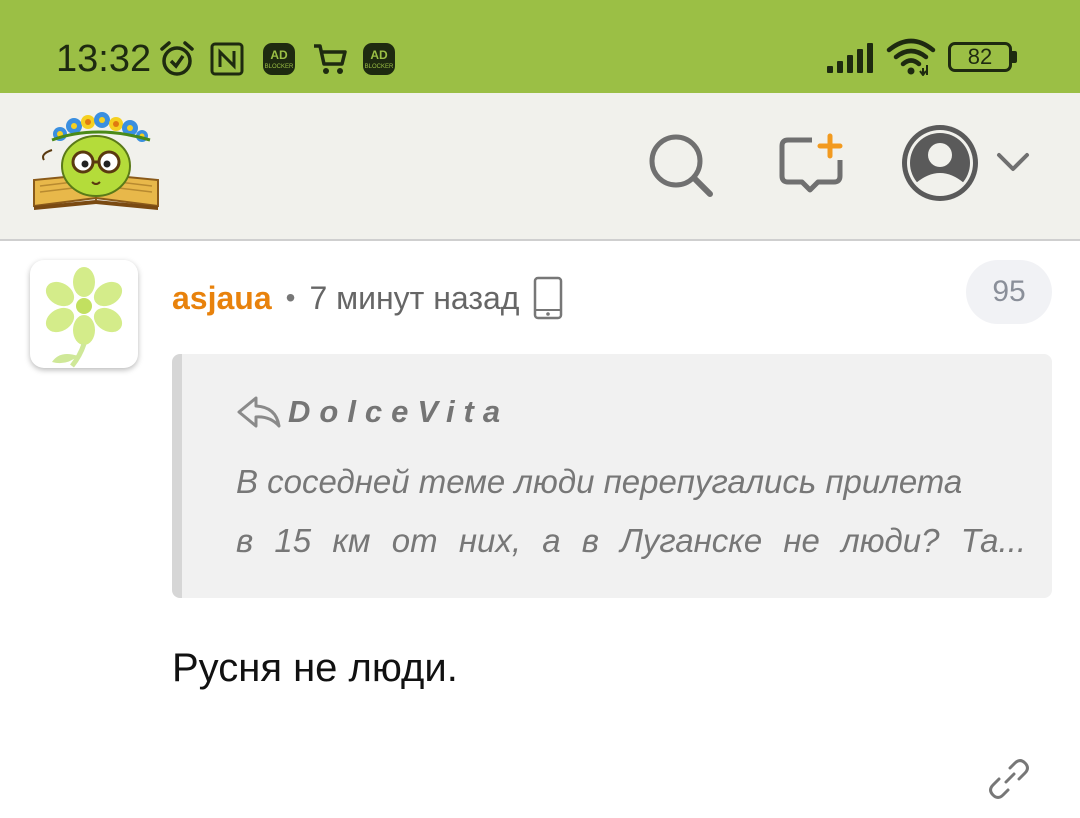  I want to click on chevron-down-icon, so click(1013, 162).